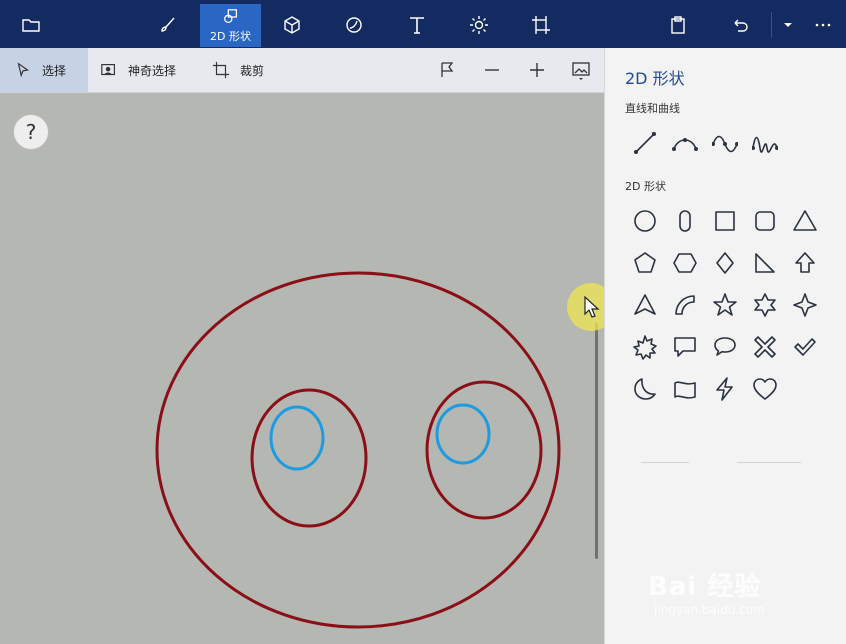 Image resolution: width=846 pixels, height=644 pixels. I want to click on top-menu-bar: 2D 形状, so click(423, 24).